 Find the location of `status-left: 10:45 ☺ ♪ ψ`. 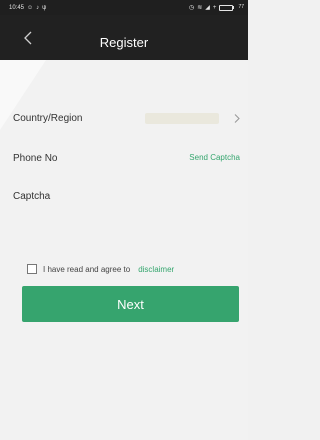

status-left: 10:45 ☺ ♪ ψ is located at coordinates (27, 8).